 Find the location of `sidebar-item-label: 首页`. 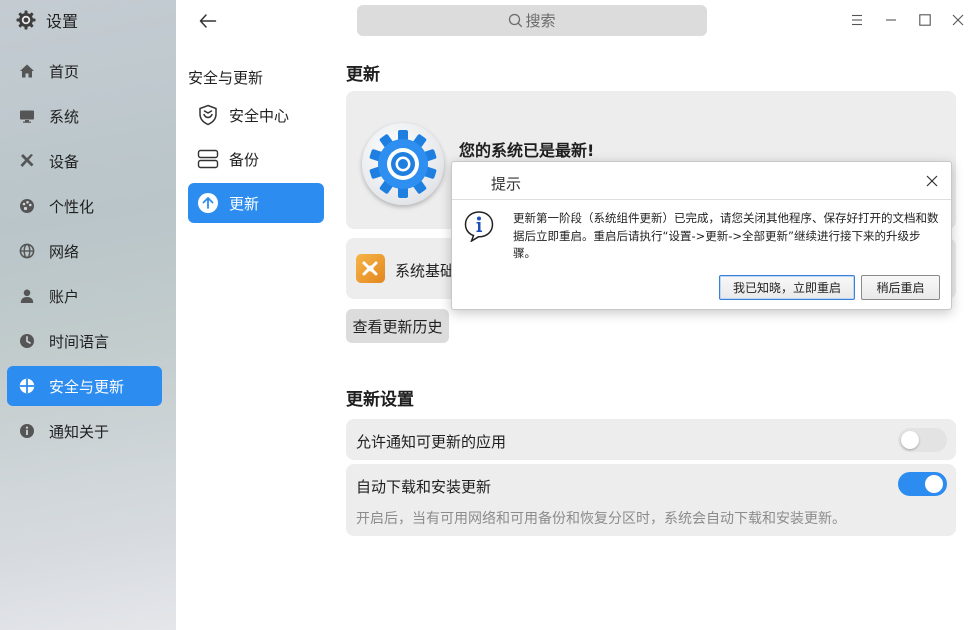

sidebar-item-label: 首页 is located at coordinates (64, 71).